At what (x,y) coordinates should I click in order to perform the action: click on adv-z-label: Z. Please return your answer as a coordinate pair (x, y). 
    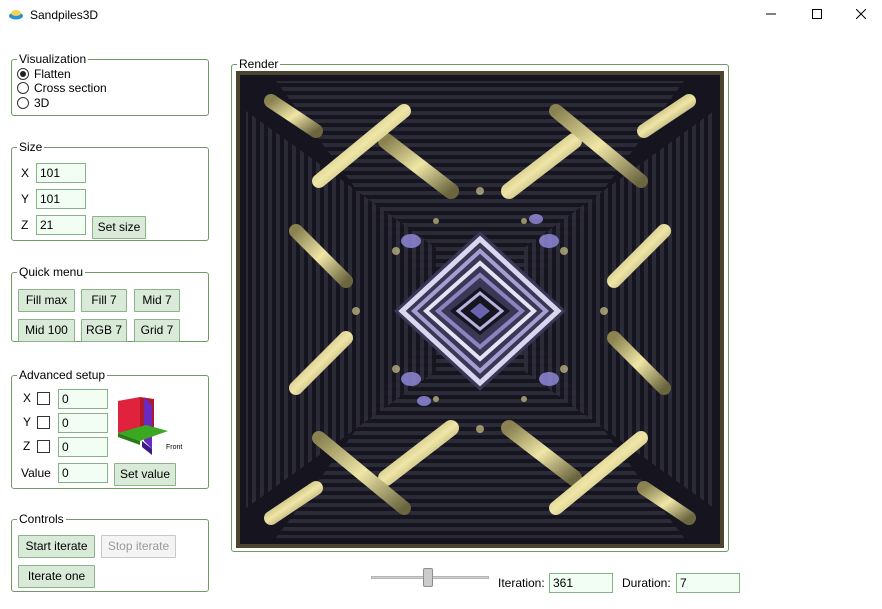
    Looking at the image, I should click on (27, 446).